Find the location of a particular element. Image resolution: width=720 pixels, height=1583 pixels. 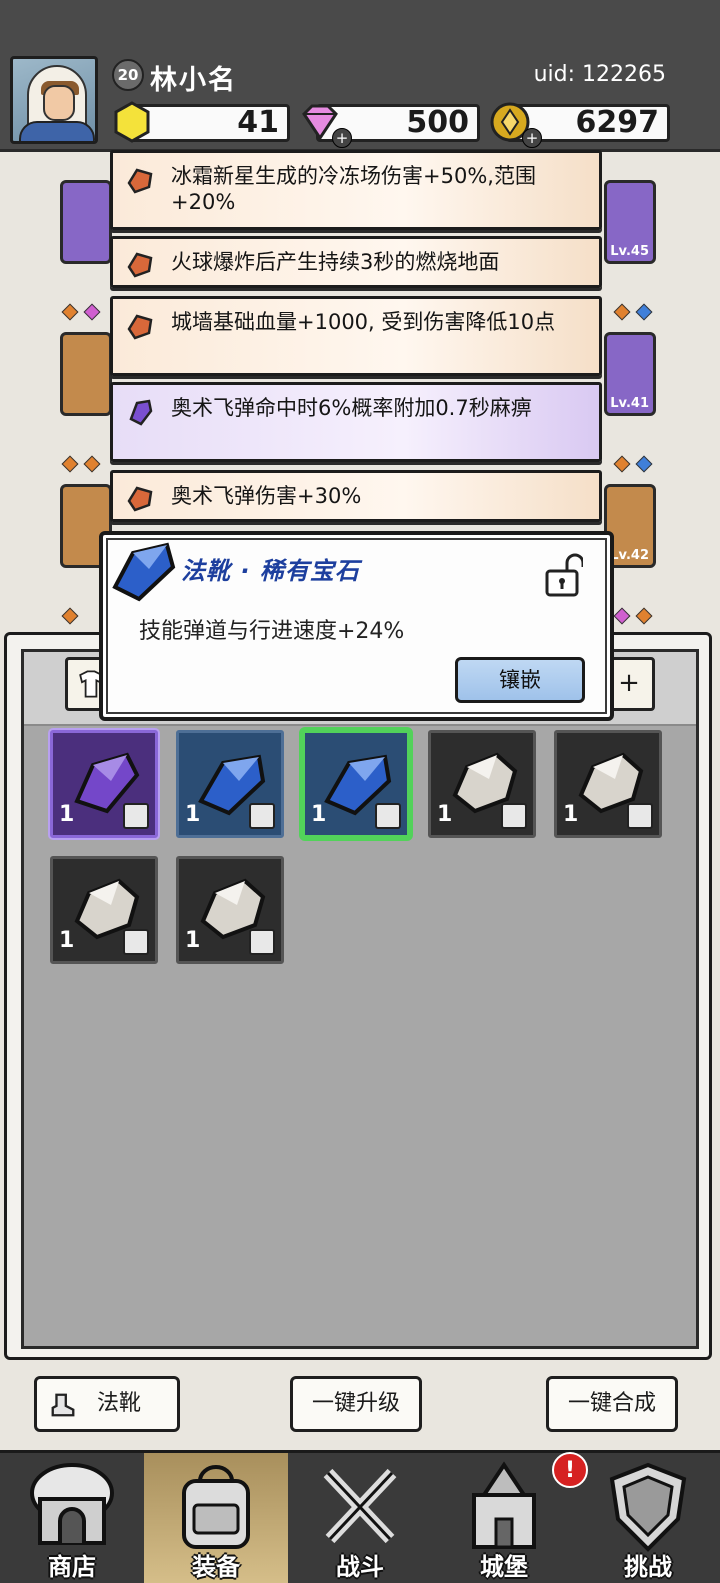

upgrade-all-button: 一键升级 is located at coordinates (356, 1404).